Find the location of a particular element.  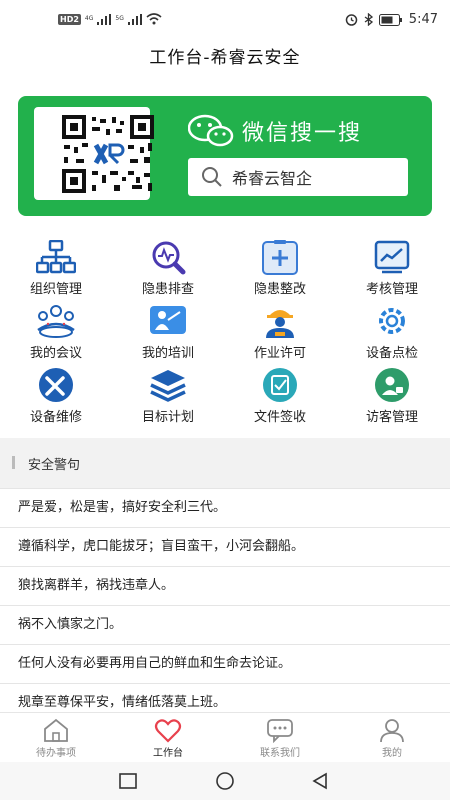

file-sign-icon is located at coordinates (280, 385).